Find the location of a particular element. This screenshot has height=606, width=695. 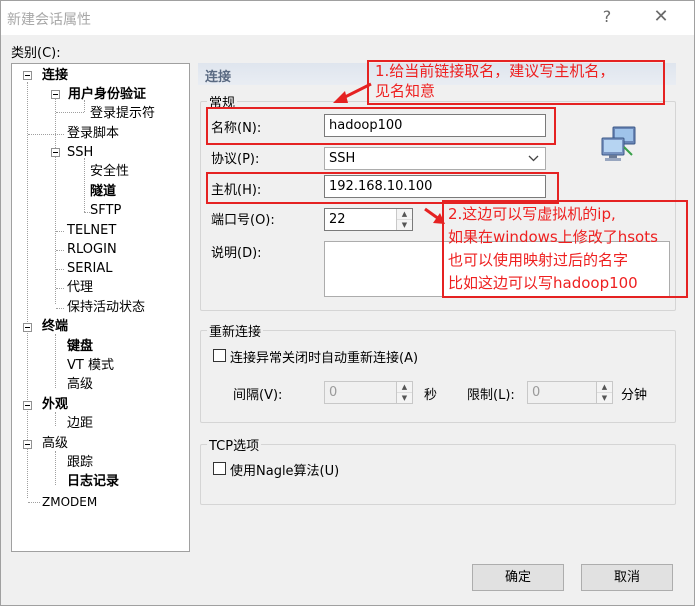

nagle-checkbox is located at coordinates (219, 468).